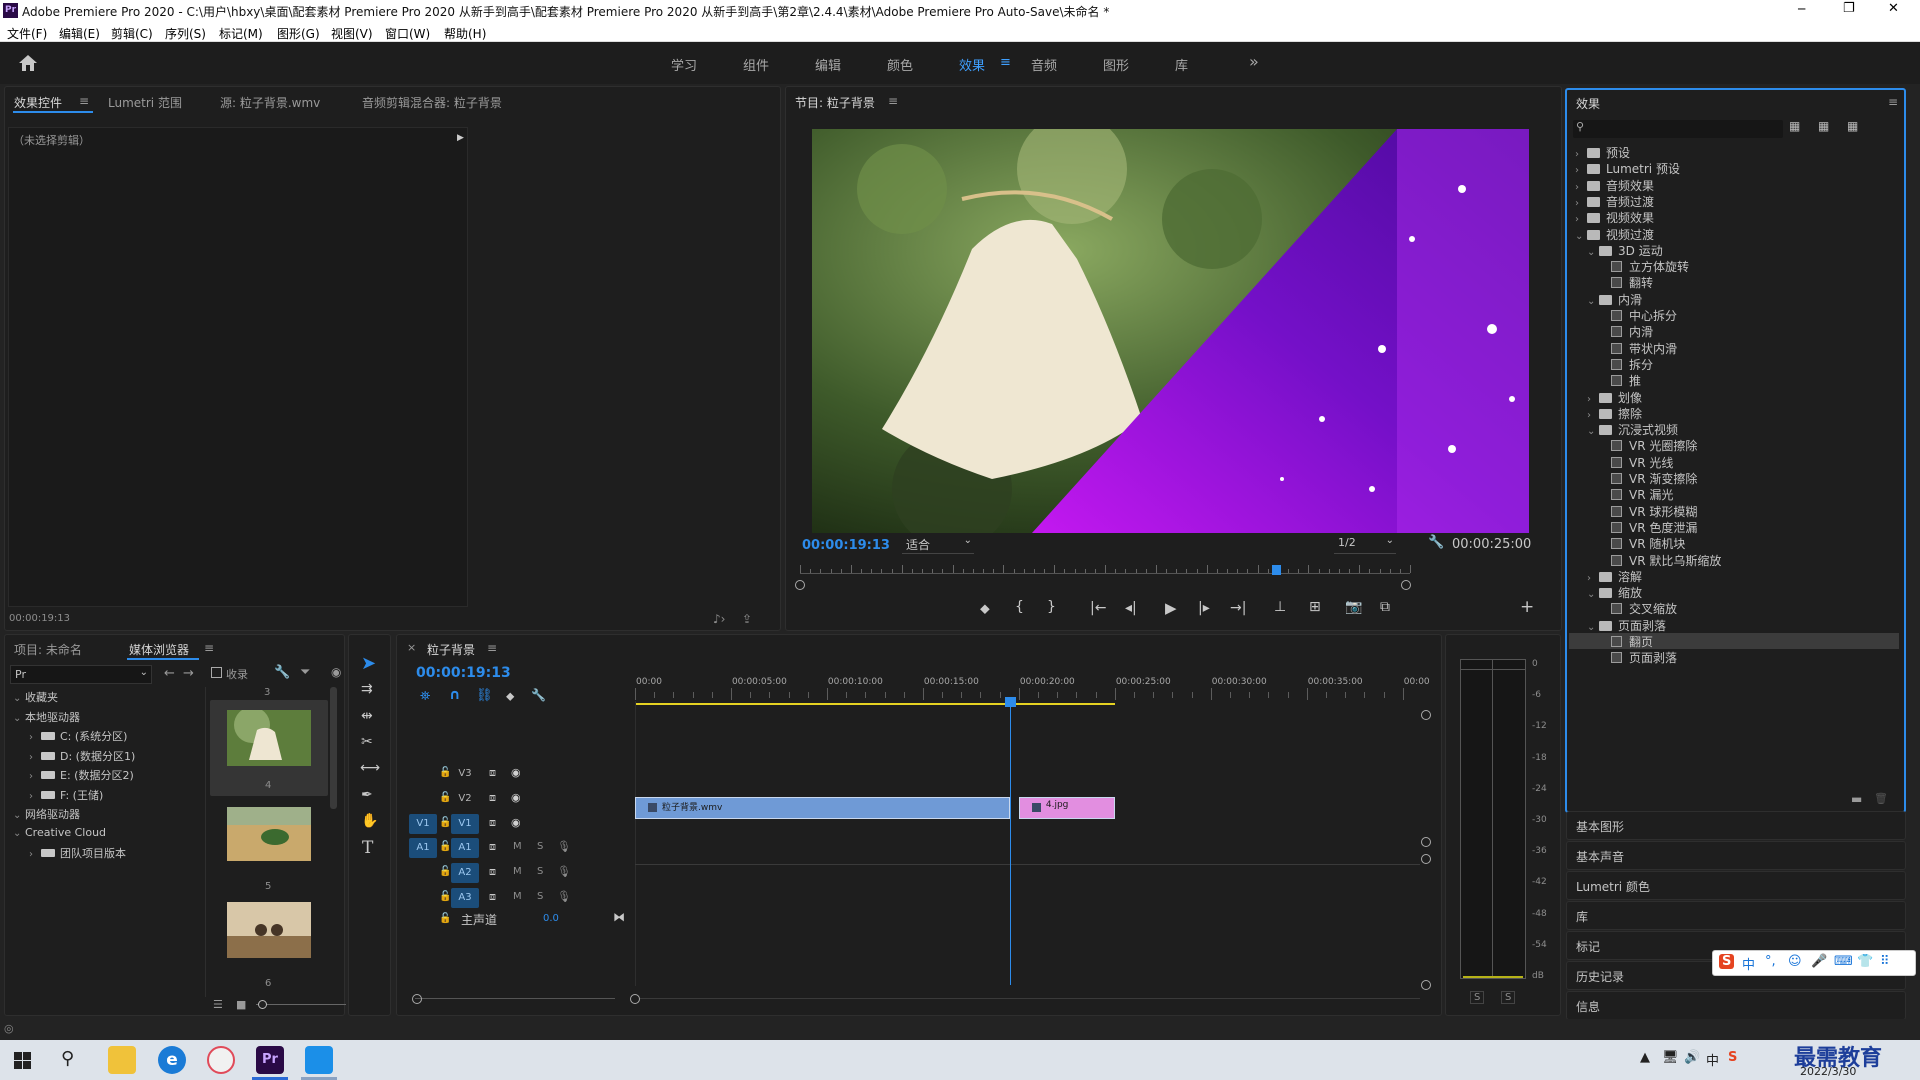 The width and height of the screenshot is (1920, 1080). What do you see at coordinates (367, 689) in the screenshot?
I see `track-select-tool-icon: ⇉` at bounding box center [367, 689].